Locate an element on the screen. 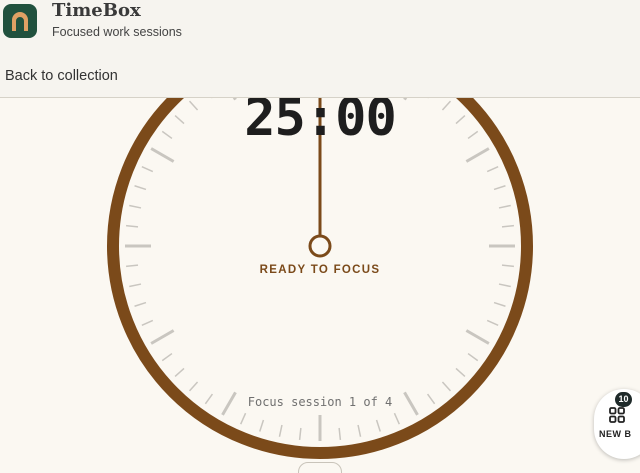  new-box-button: 10 NEW B is located at coordinates (617, 424).